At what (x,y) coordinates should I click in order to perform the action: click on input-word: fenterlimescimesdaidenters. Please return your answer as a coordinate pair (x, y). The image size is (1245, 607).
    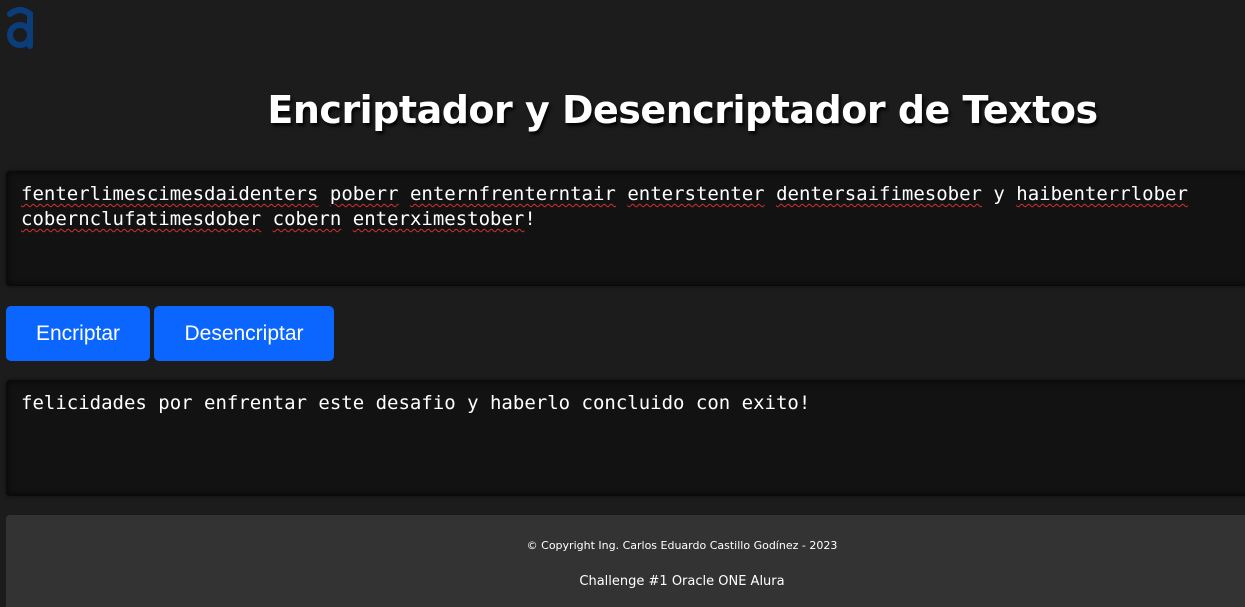
    Looking at the image, I should click on (170, 194).